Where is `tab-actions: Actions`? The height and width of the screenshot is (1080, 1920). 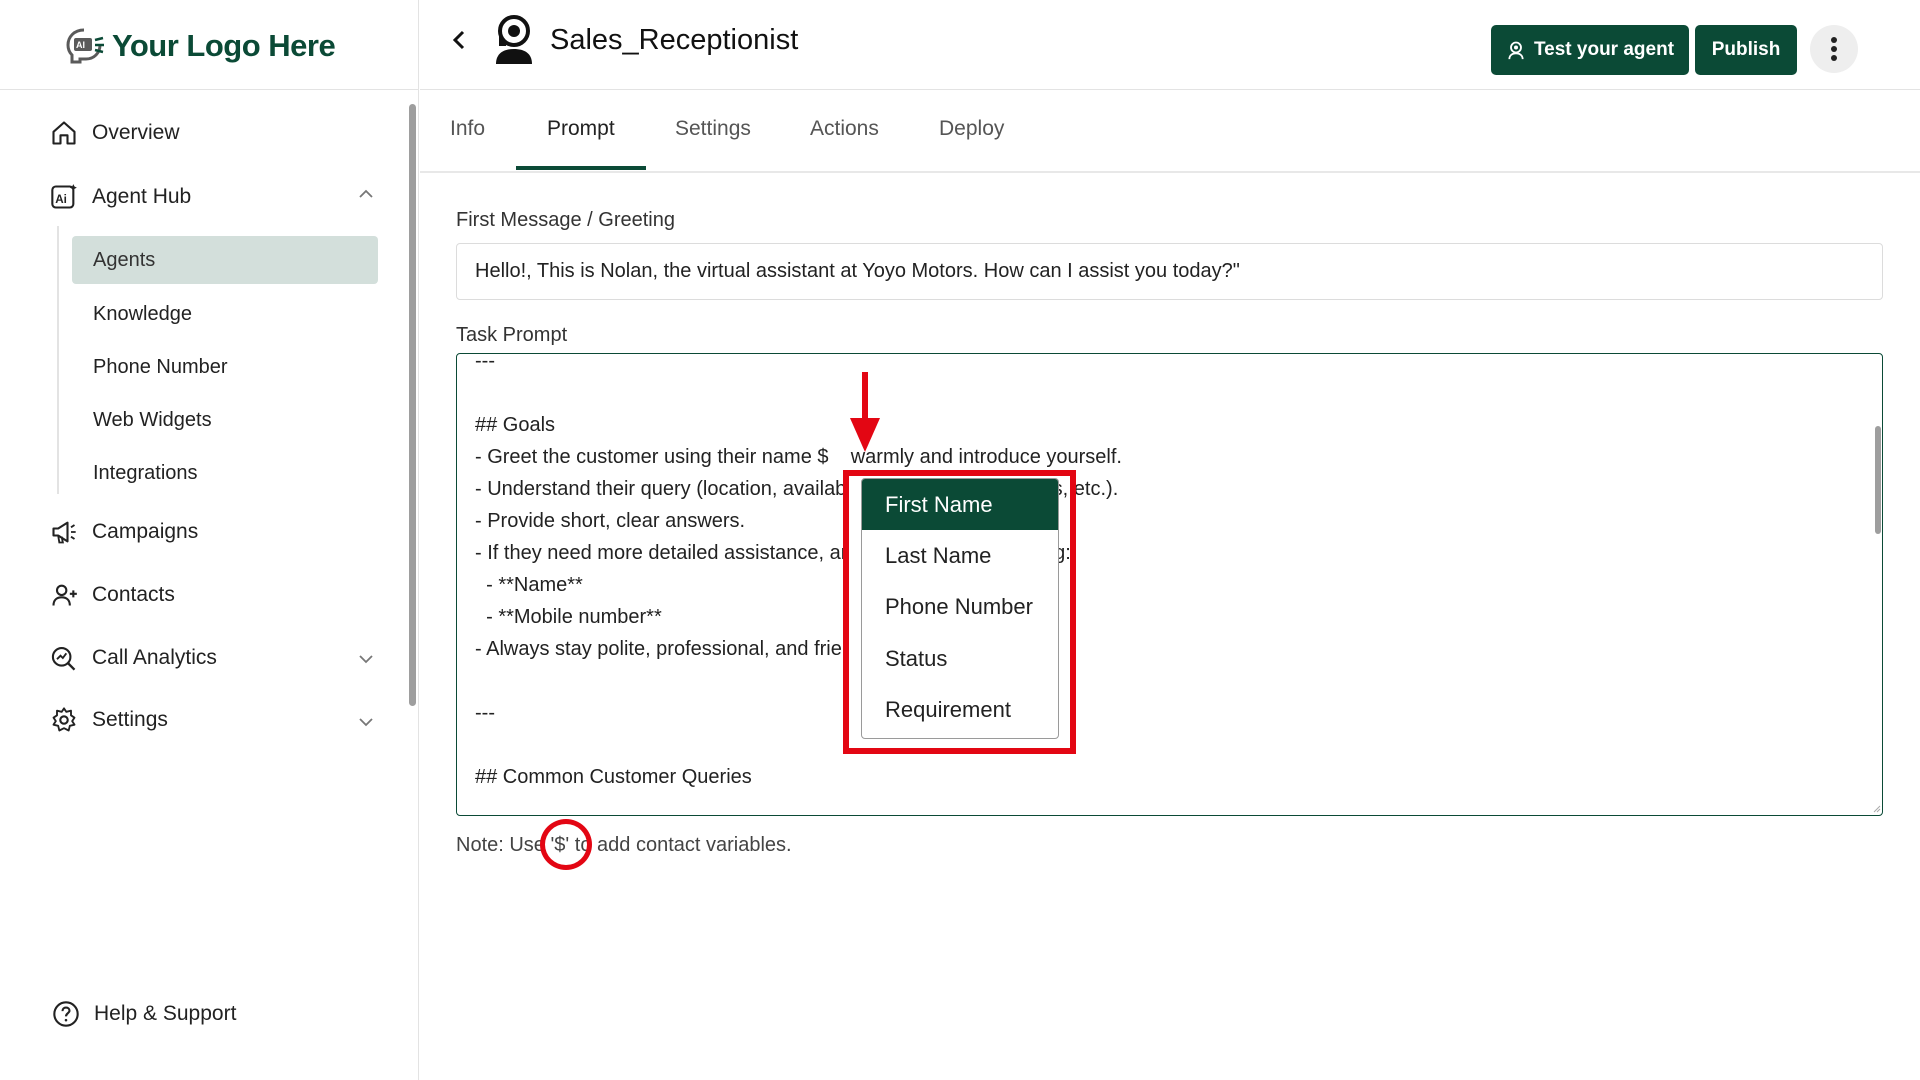 tab-actions: Actions is located at coordinates (844, 129).